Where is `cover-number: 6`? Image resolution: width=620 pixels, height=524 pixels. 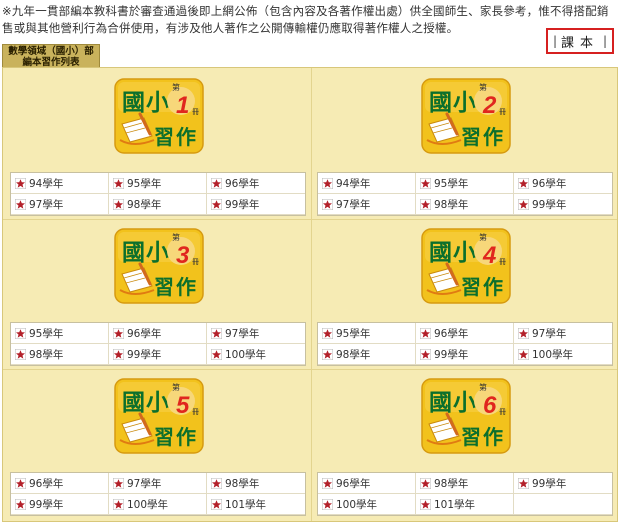
cover-number: 6 is located at coordinates (490, 405).